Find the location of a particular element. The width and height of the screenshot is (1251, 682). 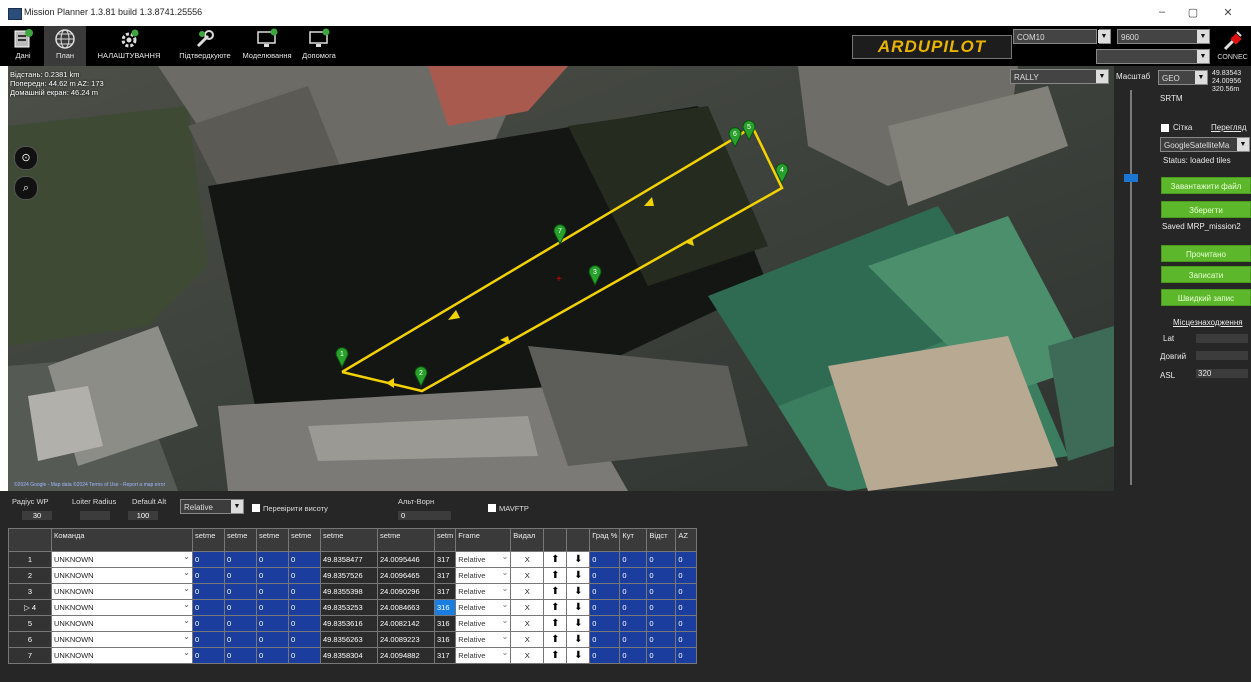

port-select: COM10 is located at coordinates (1055, 36).